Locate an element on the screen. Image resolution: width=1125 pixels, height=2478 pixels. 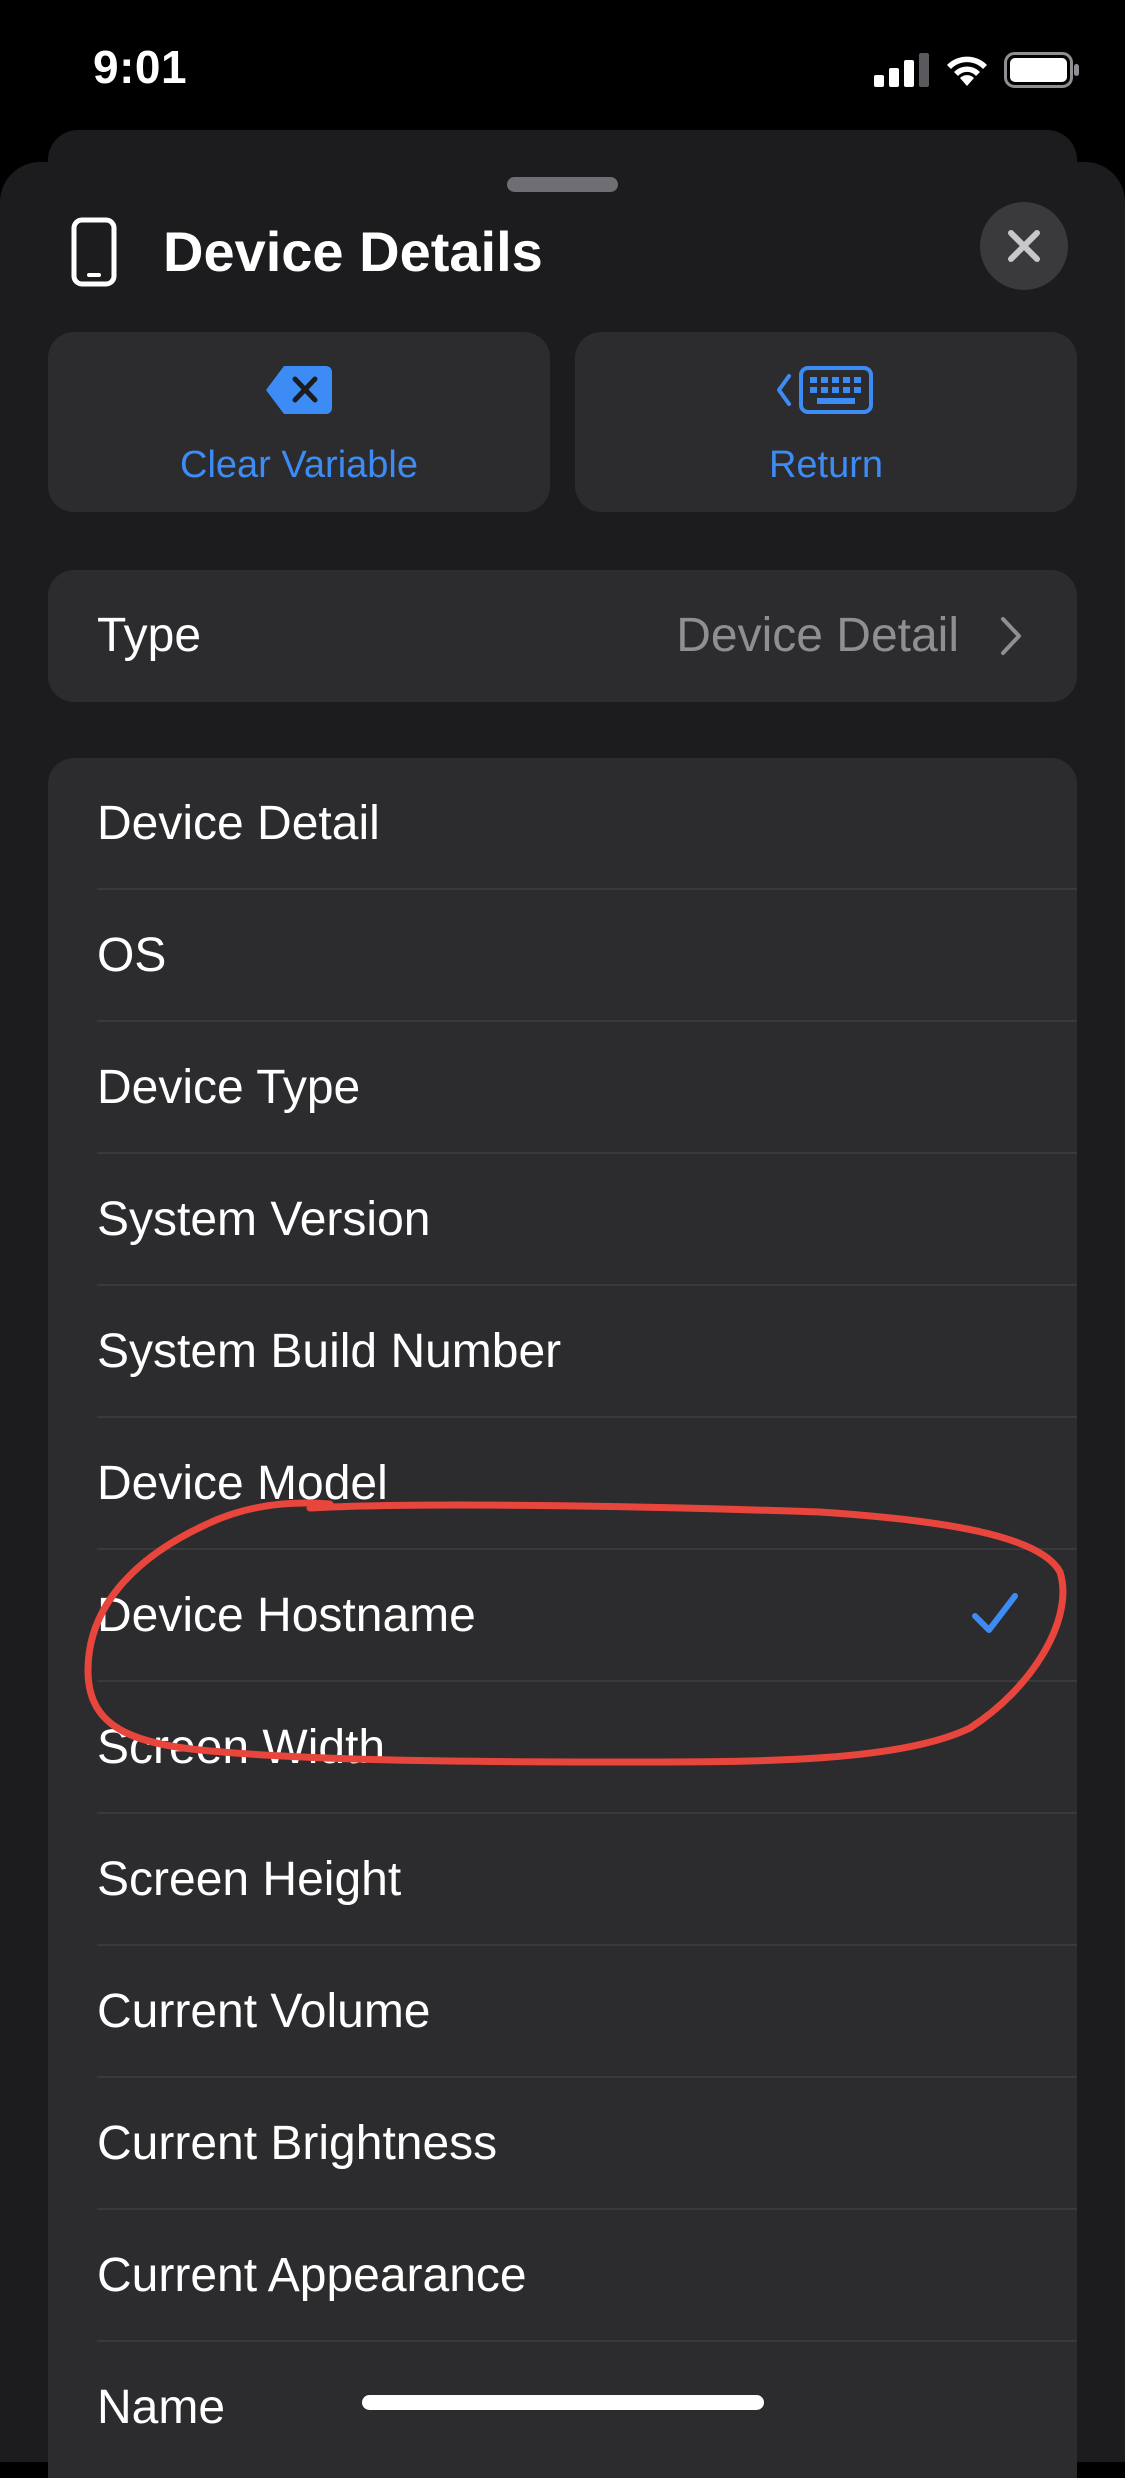
keyboard-icon is located at coordinates (825, 390).